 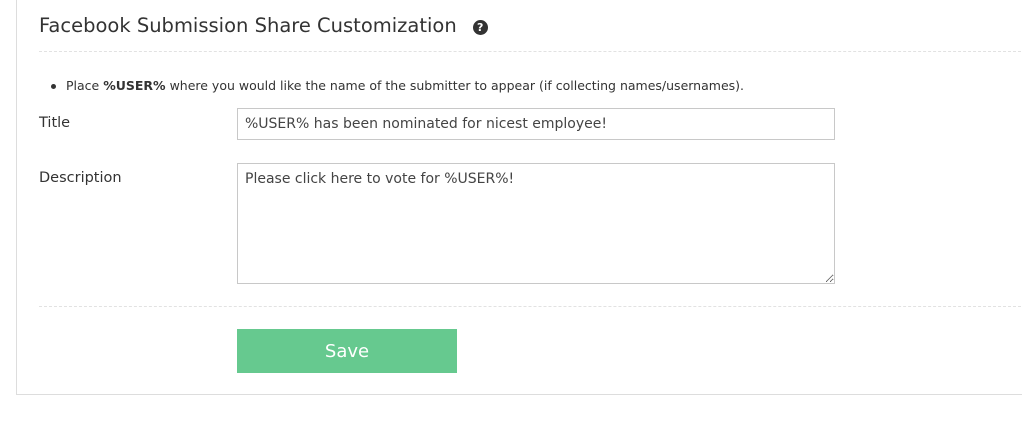 I want to click on instruction-prefix: Place, so click(x=85, y=85).